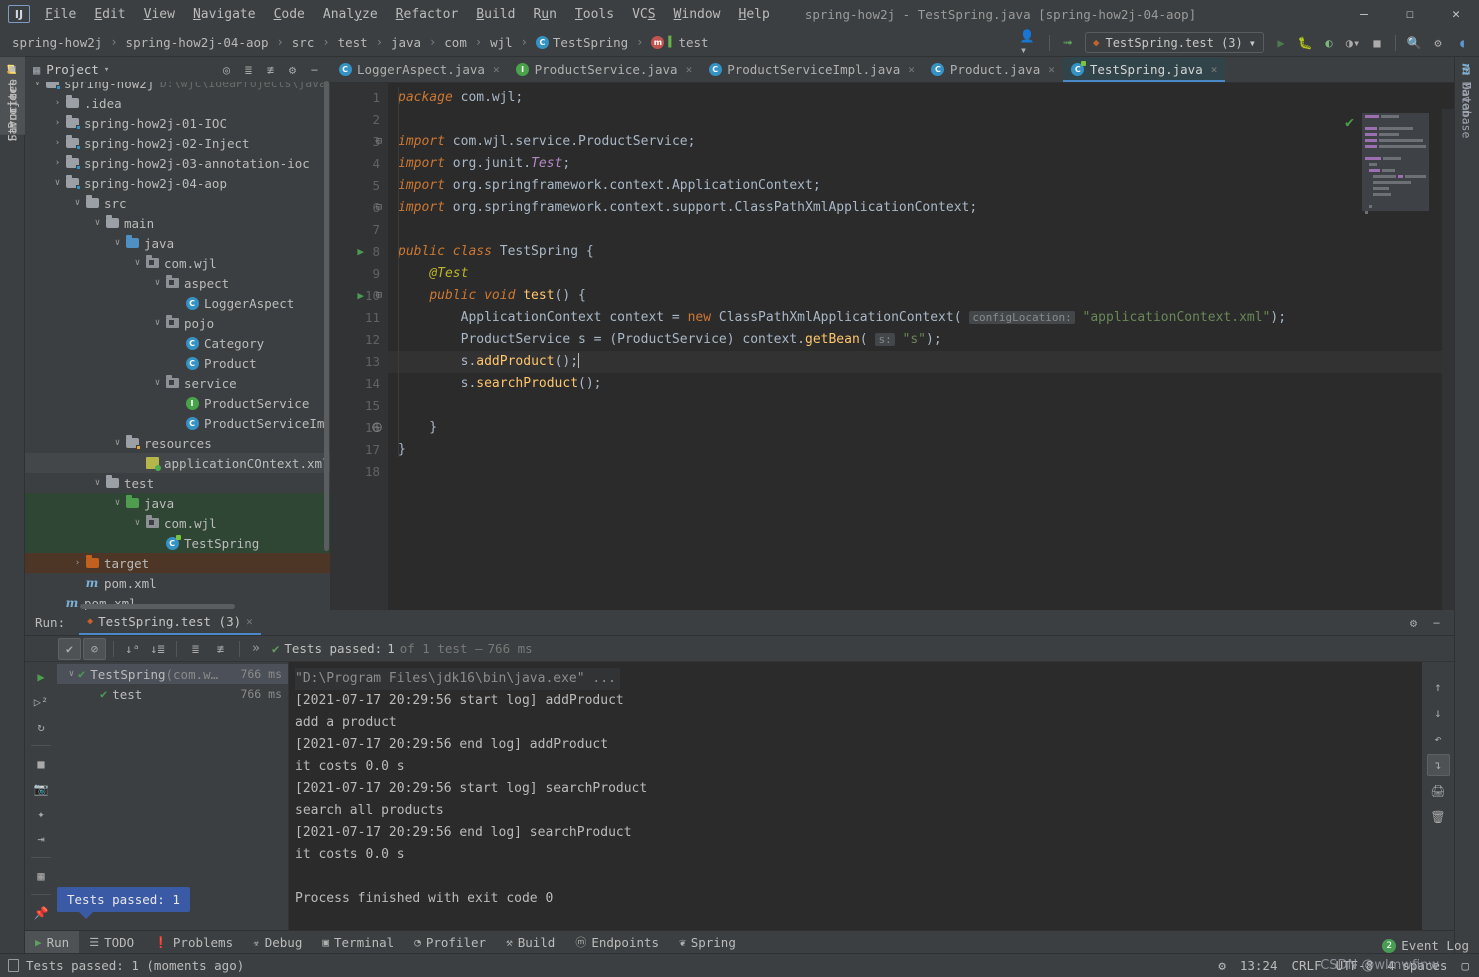 This screenshot has height=977, width=1479. I want to click on run-session-tab: ◆ TestSpring.test (3) ✕, so click(170, 622).